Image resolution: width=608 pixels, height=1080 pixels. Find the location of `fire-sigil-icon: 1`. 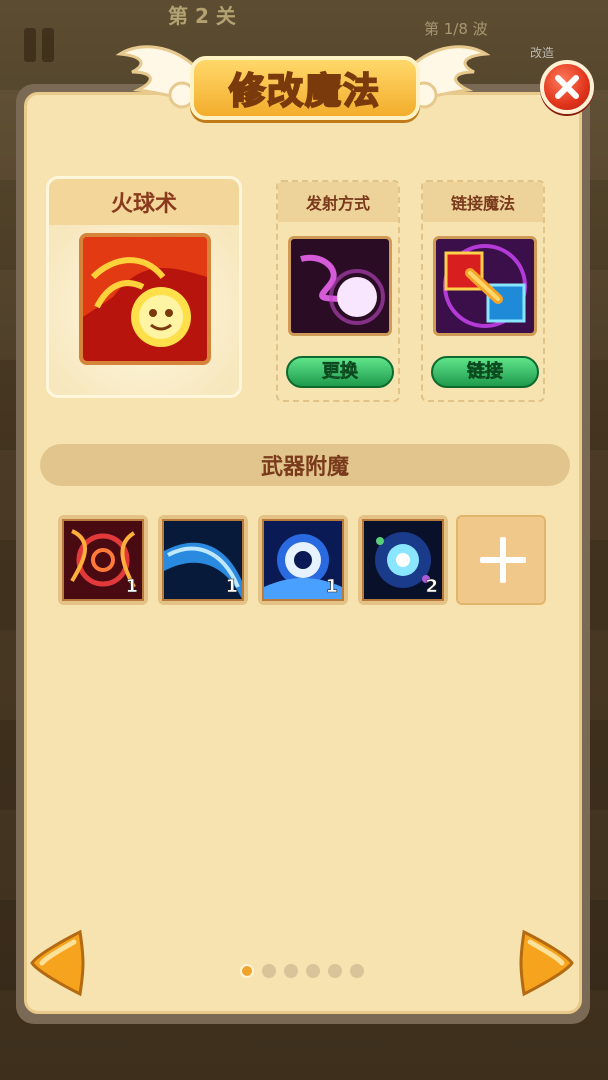

fire-sigil-icon: 1 is located at coordinates (103, 560).